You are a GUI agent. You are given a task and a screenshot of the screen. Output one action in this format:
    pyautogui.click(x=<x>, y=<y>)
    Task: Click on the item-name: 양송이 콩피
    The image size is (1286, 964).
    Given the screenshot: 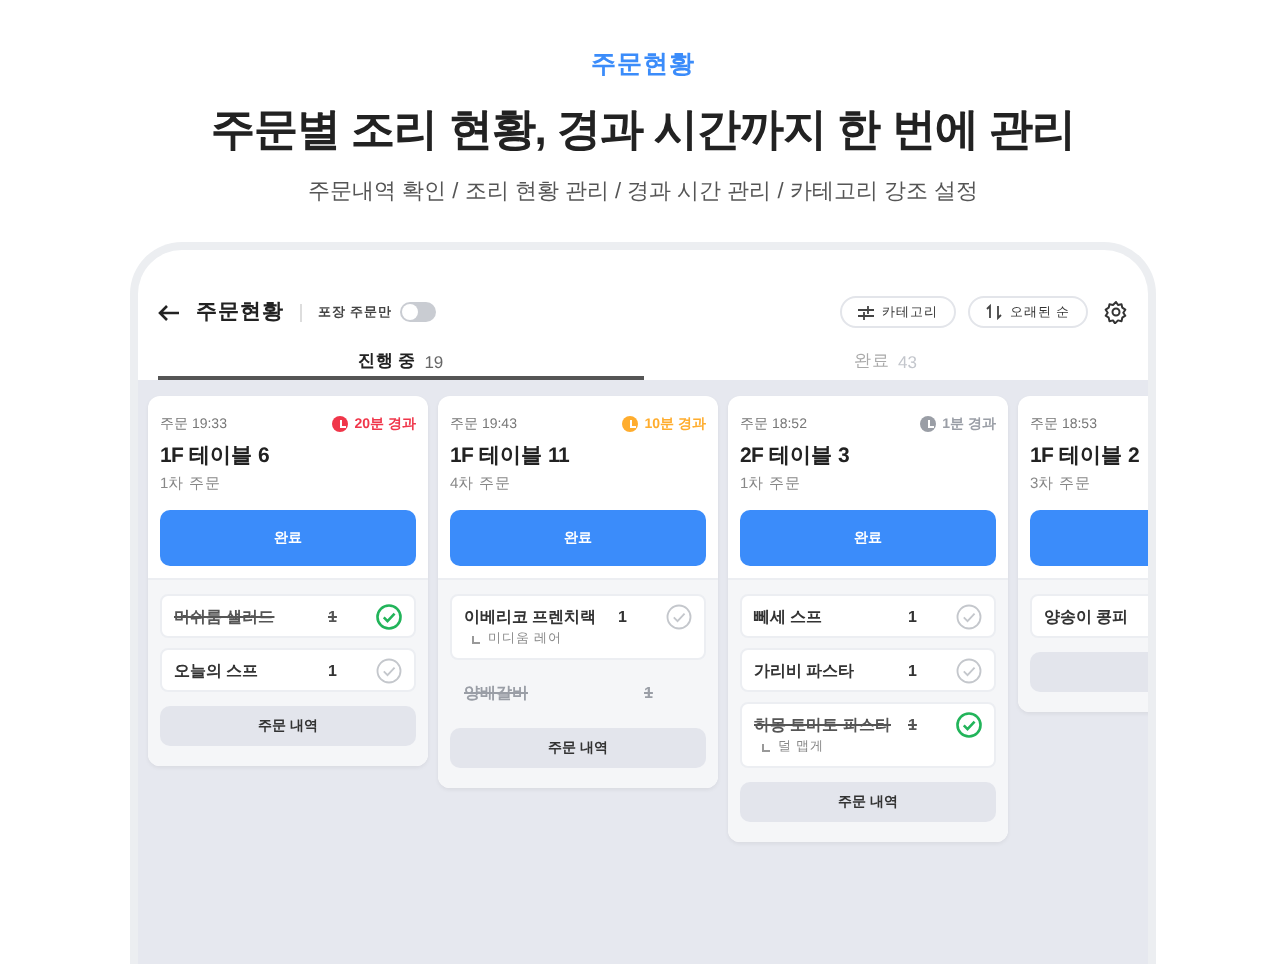 What is the action you would take?
    pyautogui.click(x=1087, y=616)
    